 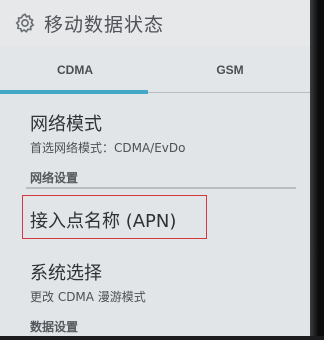 I want to click on system-select-summary: 更改 CDMA 漫游模式, so click(x=88, y=297).